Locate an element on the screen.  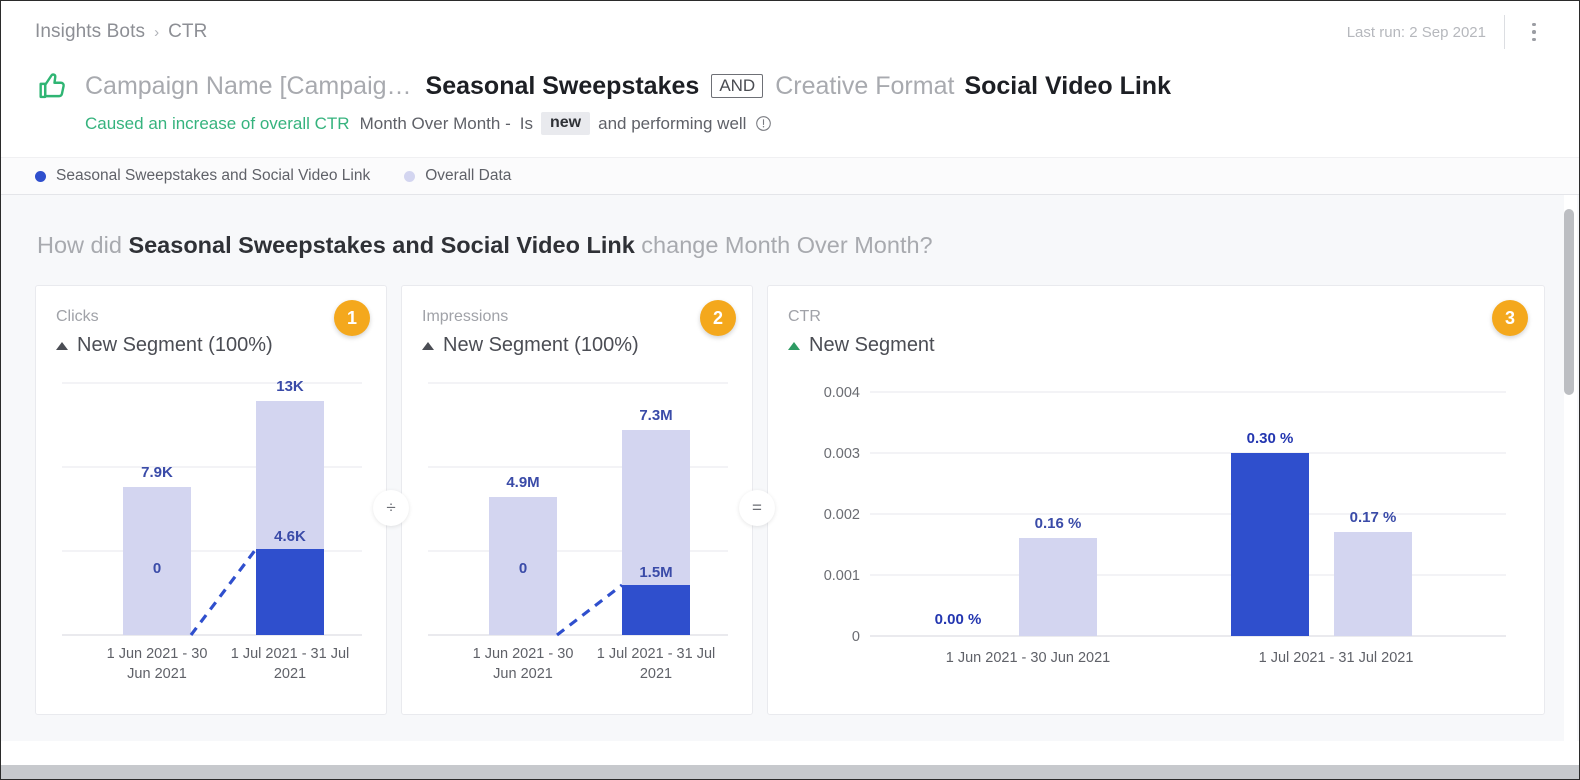
card-segment-label-clicks: New Segment (100%) is located at coordinates (175, 345).